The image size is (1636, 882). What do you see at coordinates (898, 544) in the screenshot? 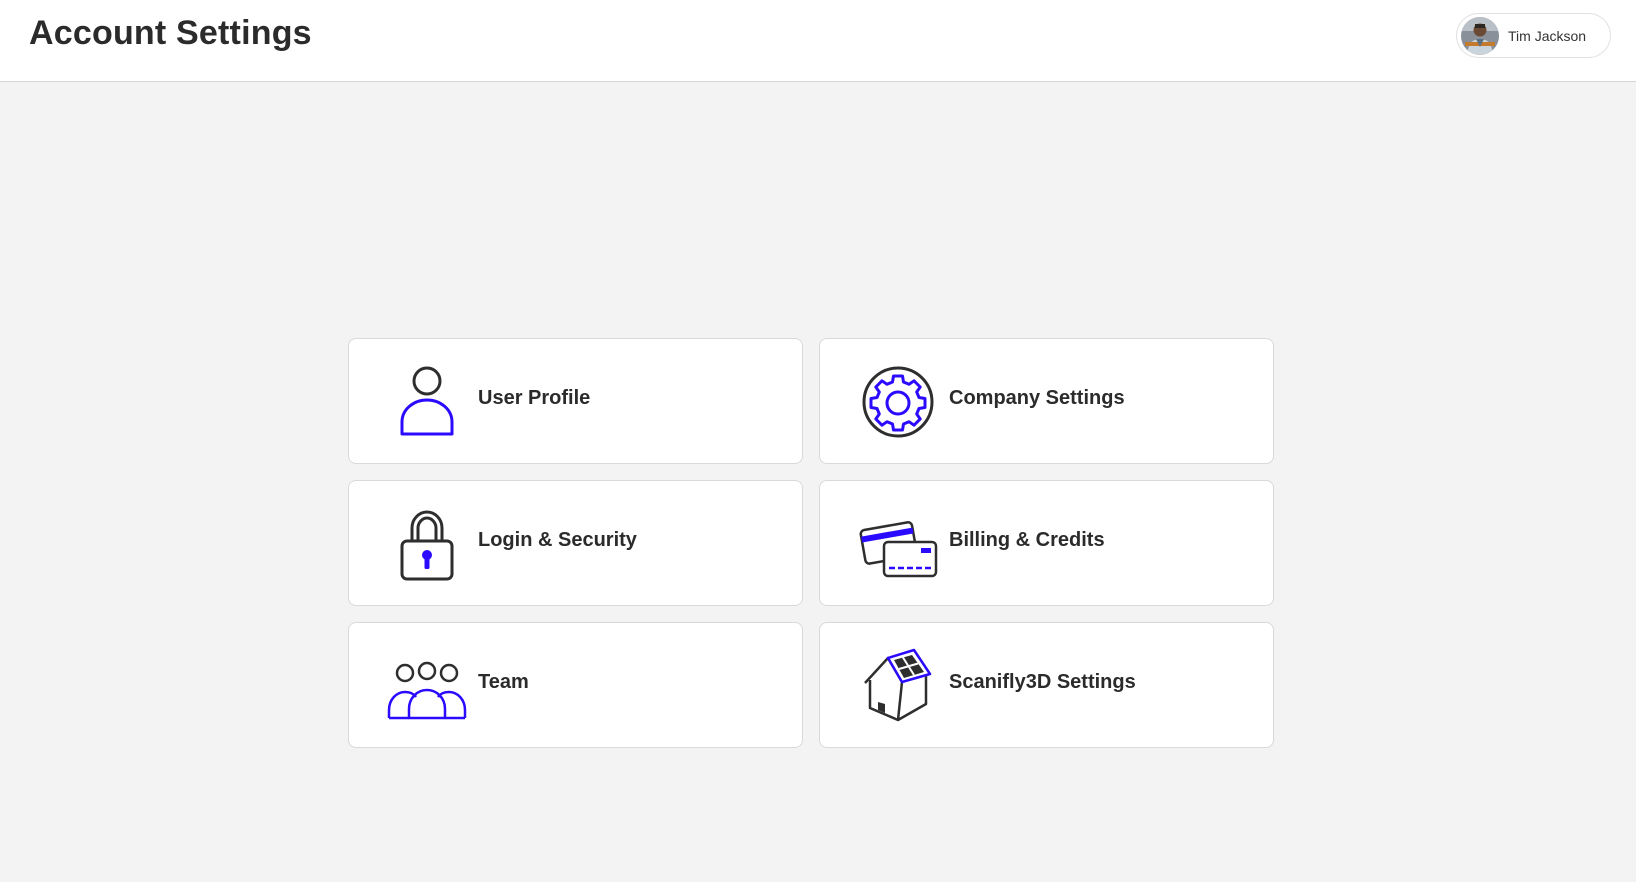
I see `credit-cards-icon` at bounding box center [898, 544].